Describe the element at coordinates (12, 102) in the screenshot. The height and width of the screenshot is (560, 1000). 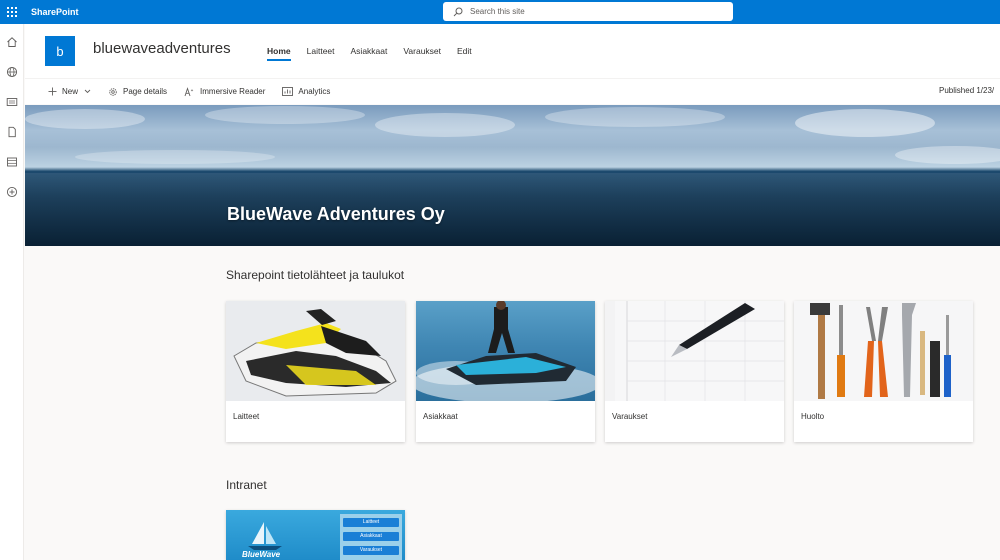
I see `news-icon` at that location.